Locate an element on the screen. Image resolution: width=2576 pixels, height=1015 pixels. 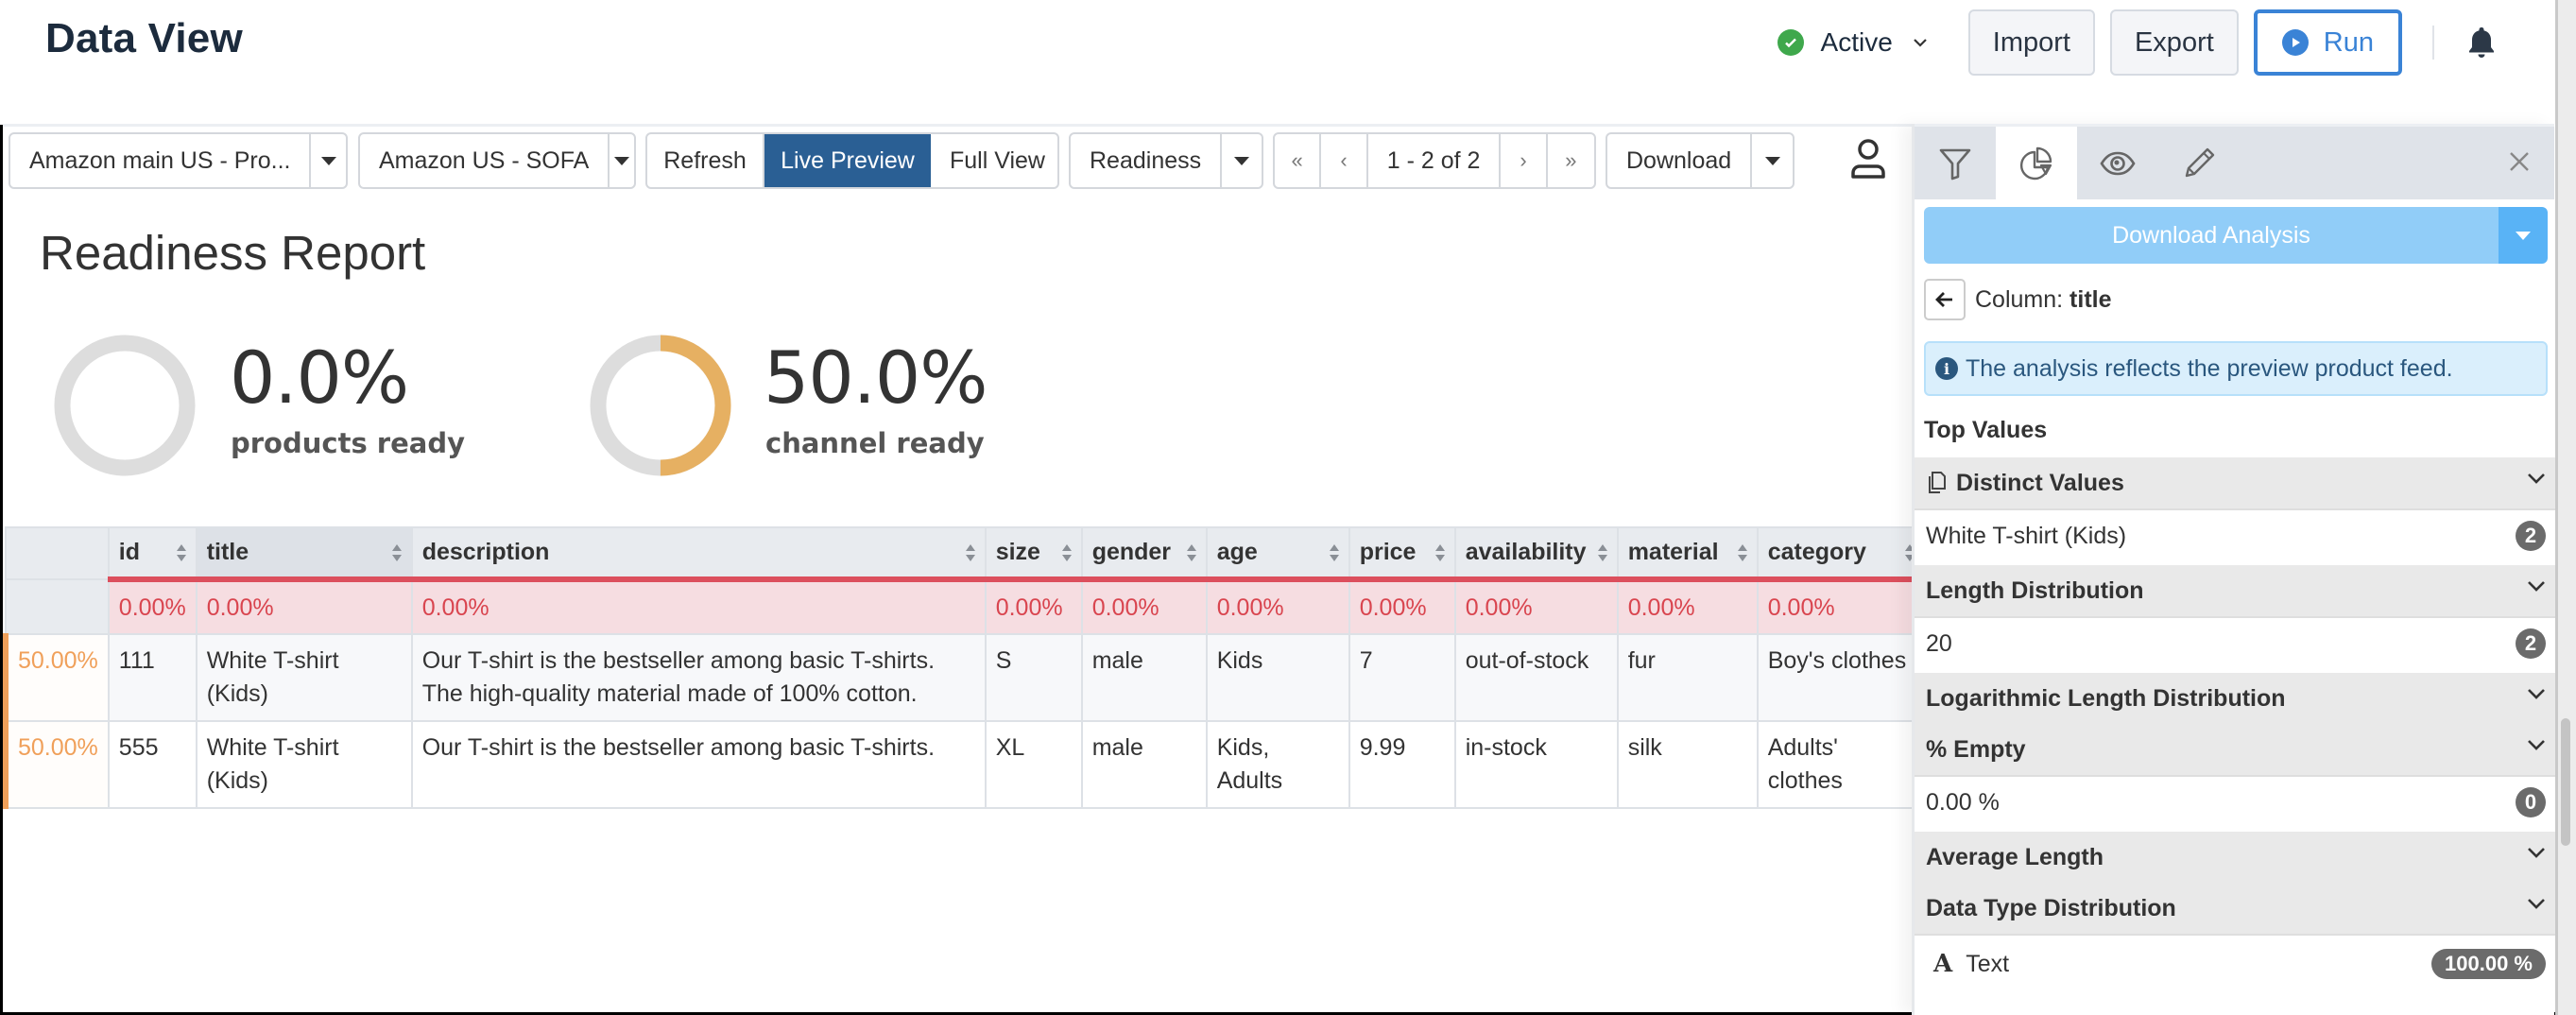
caret-down-icon is located at coordinates (328, 161).